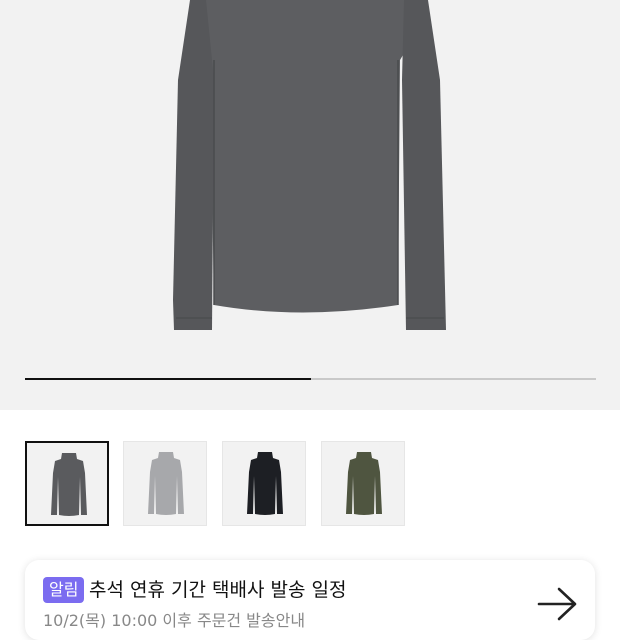 The image size is (620, 640). I want to click on notice-subtitle: 10/2(목) 10:00 이후 주문건 발송안내, so click(174, 620).